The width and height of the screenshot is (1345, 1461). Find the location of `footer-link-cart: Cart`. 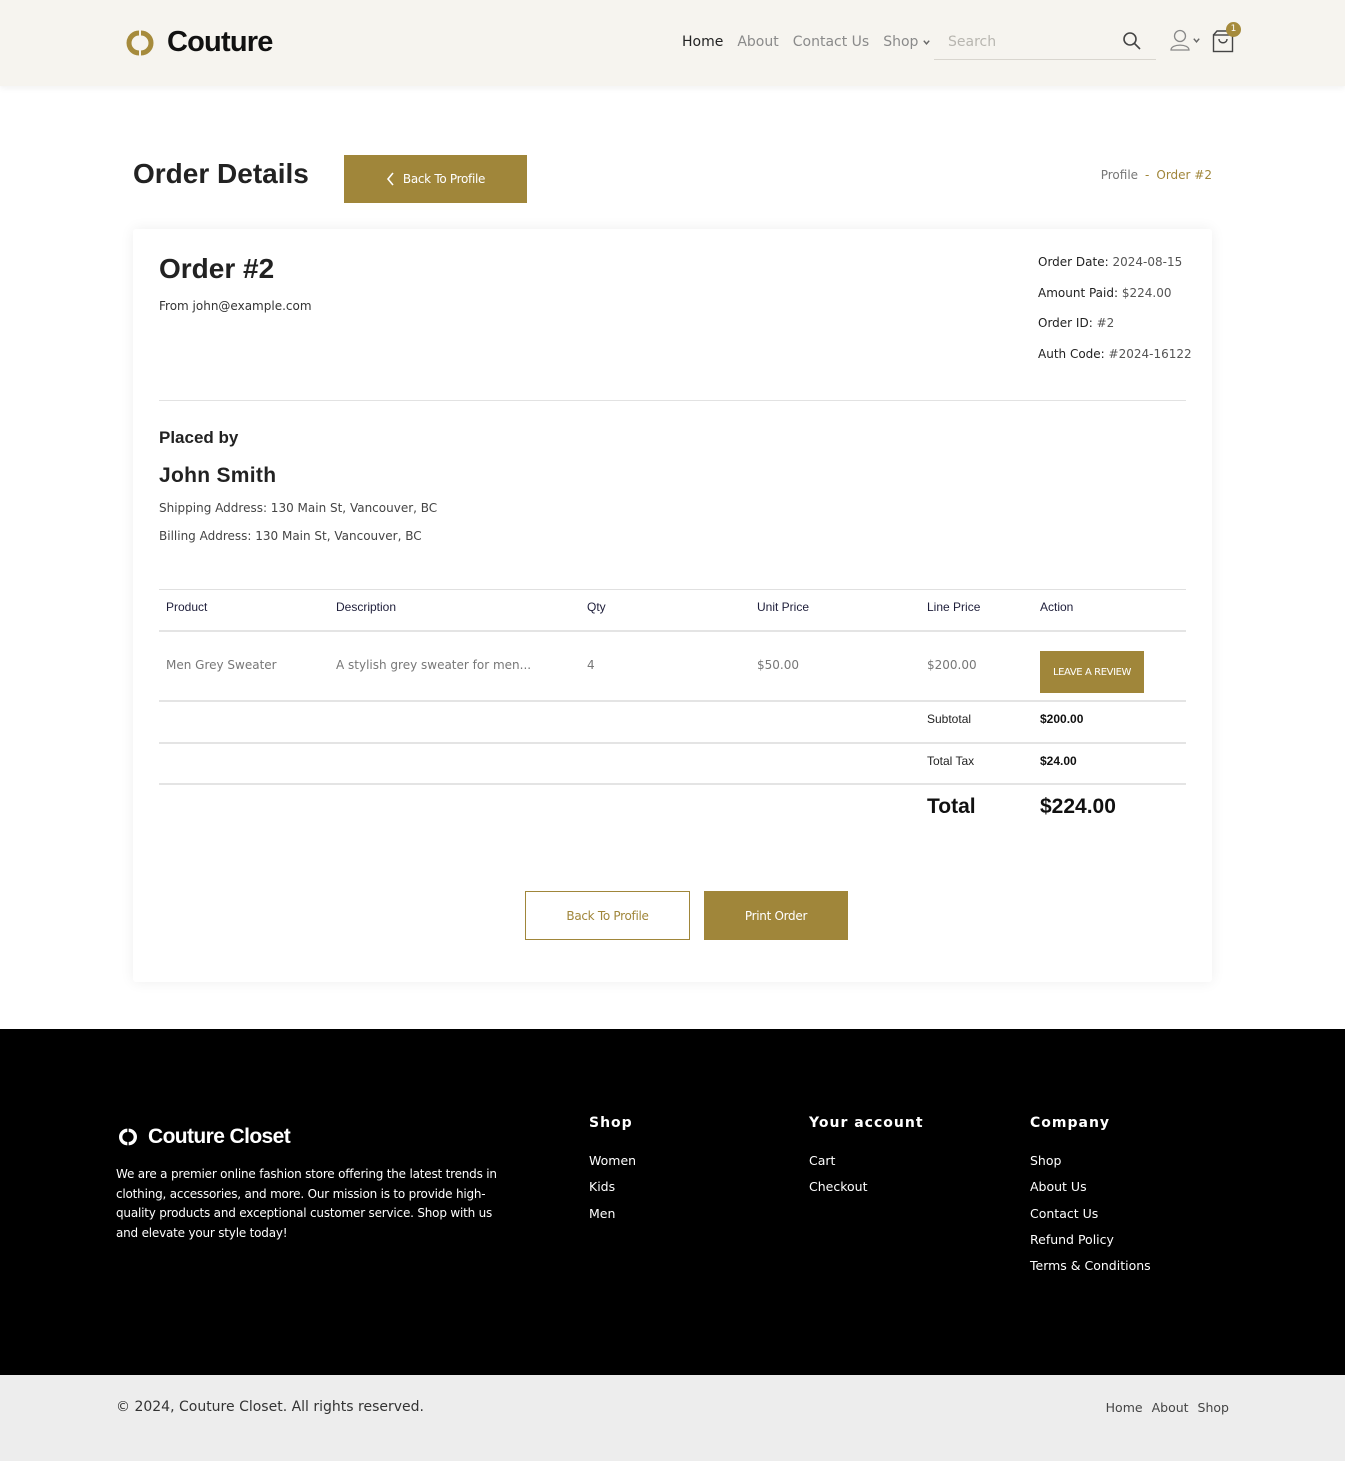

footer-link-cart: Cart is located at coordinates (866, 1166).